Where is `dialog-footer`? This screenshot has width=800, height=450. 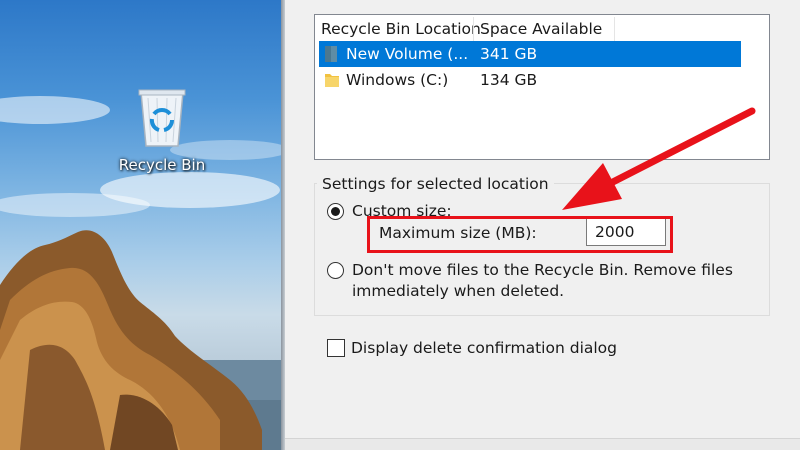 dialog-footer is located at coordinates (542, 444).